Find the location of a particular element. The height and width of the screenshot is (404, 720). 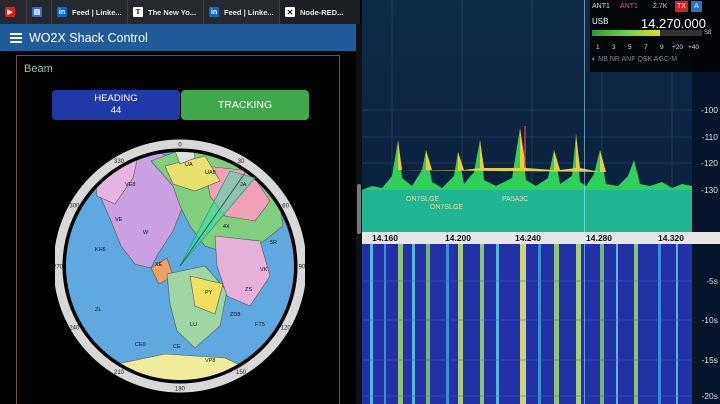

heading-button: HEADING 44 is located at coordinates (116, 105).